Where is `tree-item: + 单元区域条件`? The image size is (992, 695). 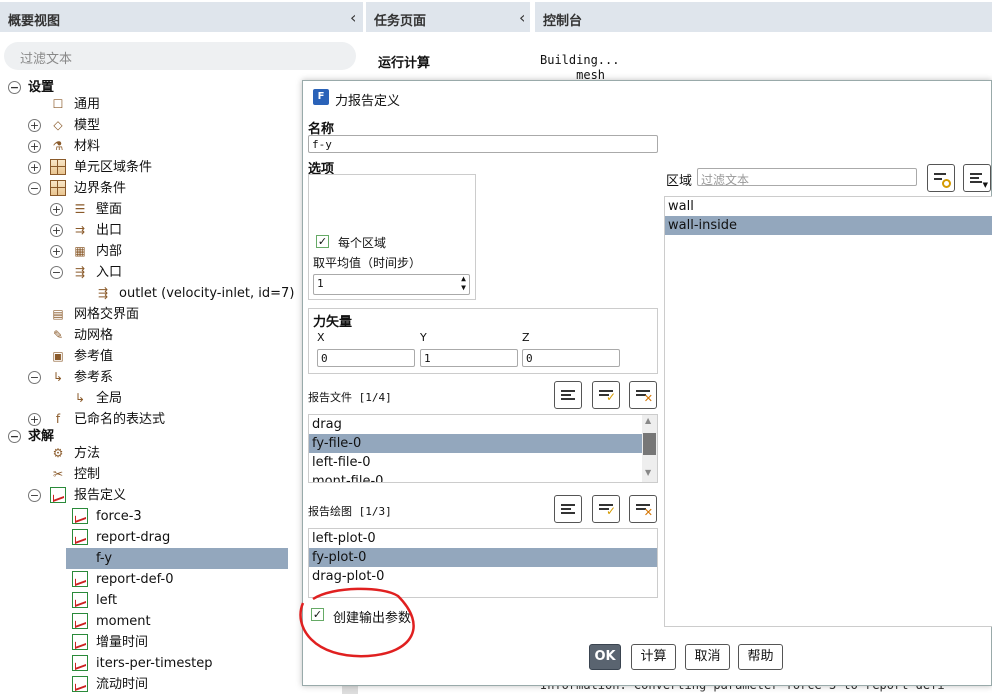 tree-item: + 单元区域条件 is located at coordinates (145, 167).